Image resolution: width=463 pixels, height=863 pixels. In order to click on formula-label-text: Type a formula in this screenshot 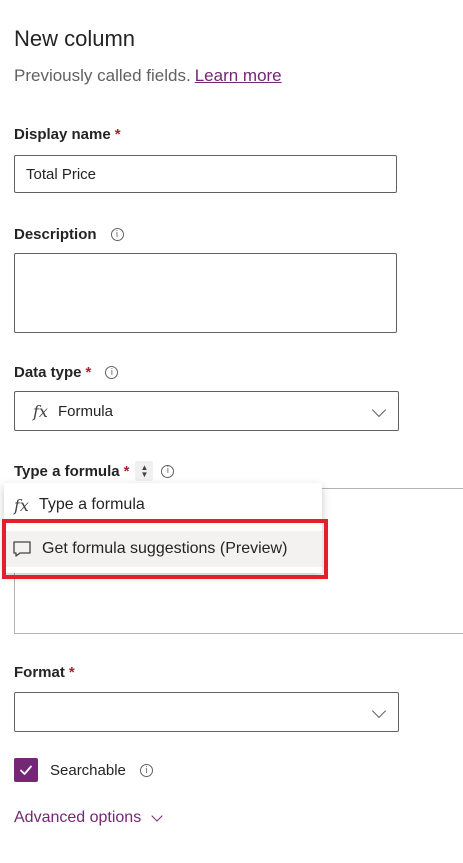, I will do `click(67, 471)`.